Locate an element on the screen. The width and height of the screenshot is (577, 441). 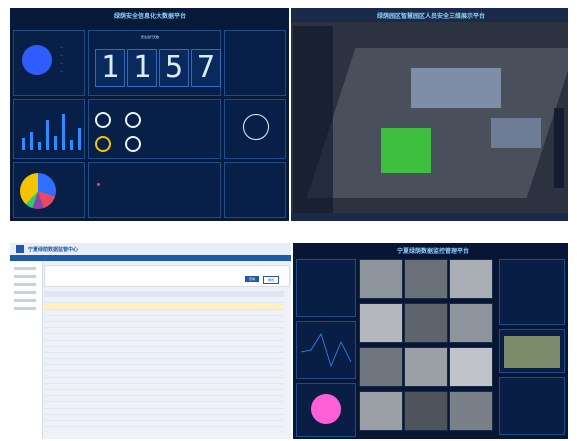
reset-button: 重置 is located at coordinates (271, 280).